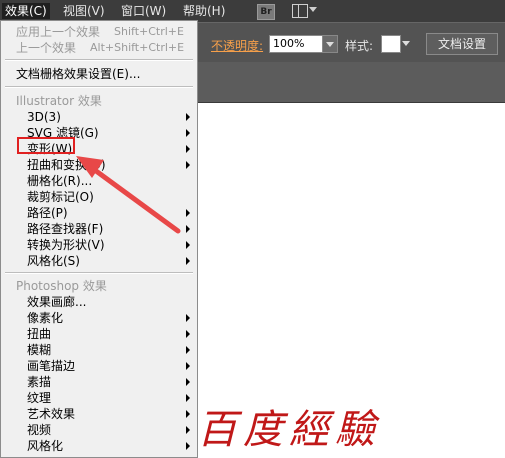 The image size is (505, 458). I want to click on watermark: 百度經驗, so click(289, 430).